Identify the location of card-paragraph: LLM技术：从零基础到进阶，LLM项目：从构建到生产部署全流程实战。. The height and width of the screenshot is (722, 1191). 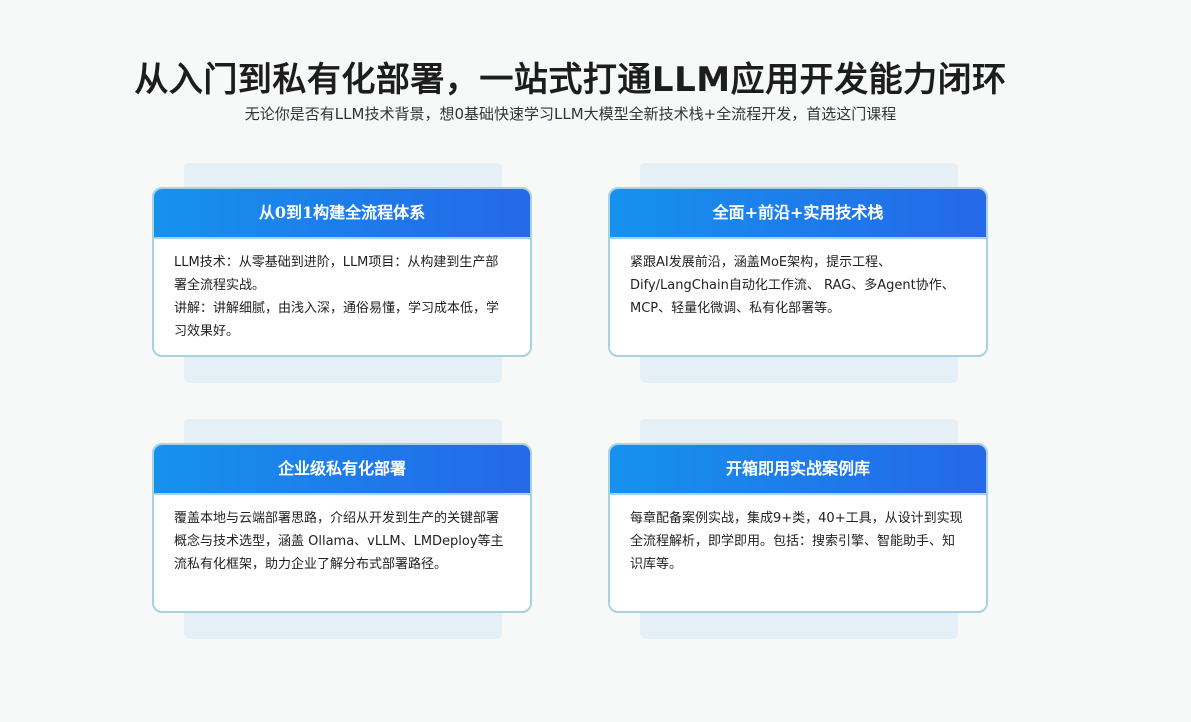
(336, 274).